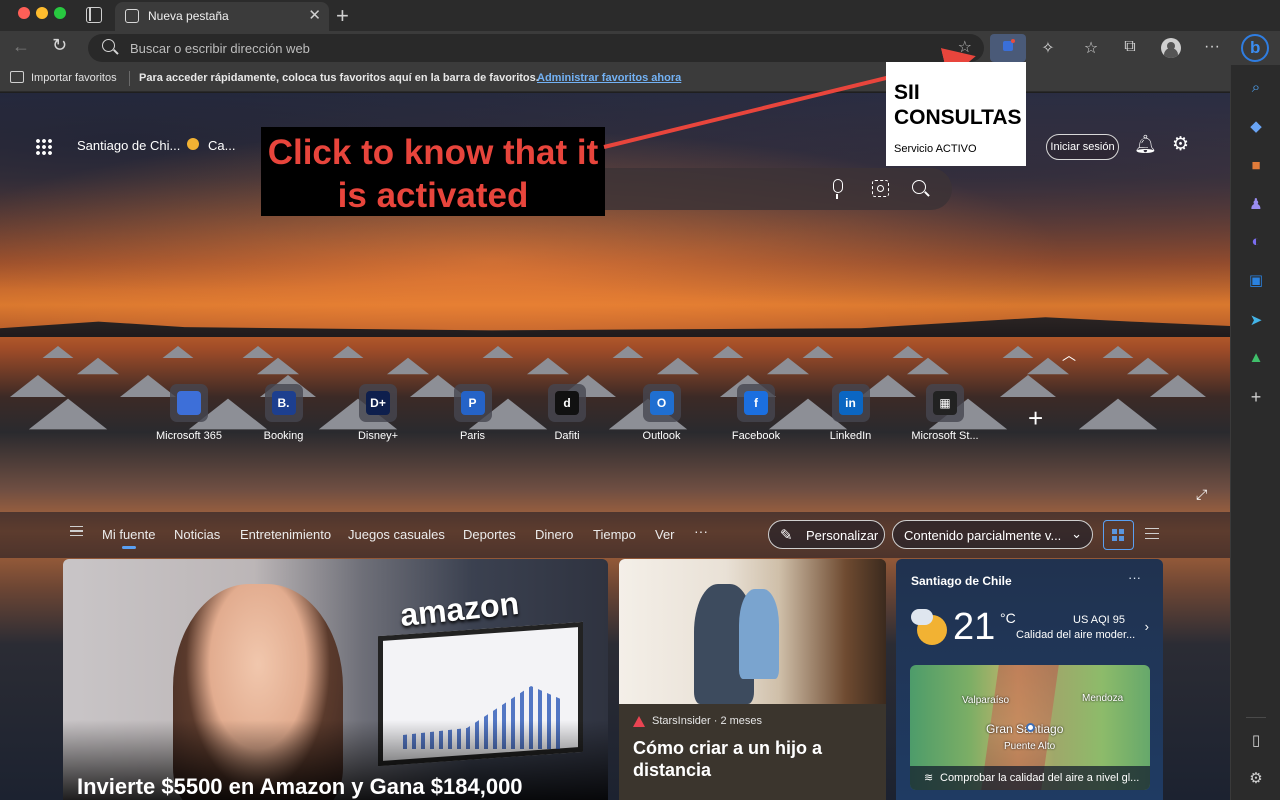 The width and height of the screenshot is (1280, 800). Describe the element at coordinates (314, 15) in the screenshot. I see `tab-close-icon: ✕` at that location.